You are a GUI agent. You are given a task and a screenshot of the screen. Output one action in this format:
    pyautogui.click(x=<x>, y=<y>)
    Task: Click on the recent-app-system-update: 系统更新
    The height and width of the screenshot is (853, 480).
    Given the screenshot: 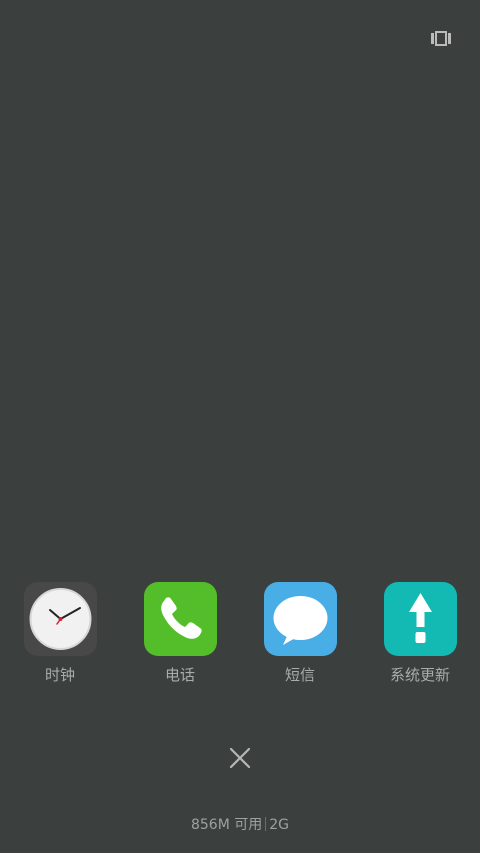 What is the action you would take?
    pyautogui.click(x=420, y=633)
    